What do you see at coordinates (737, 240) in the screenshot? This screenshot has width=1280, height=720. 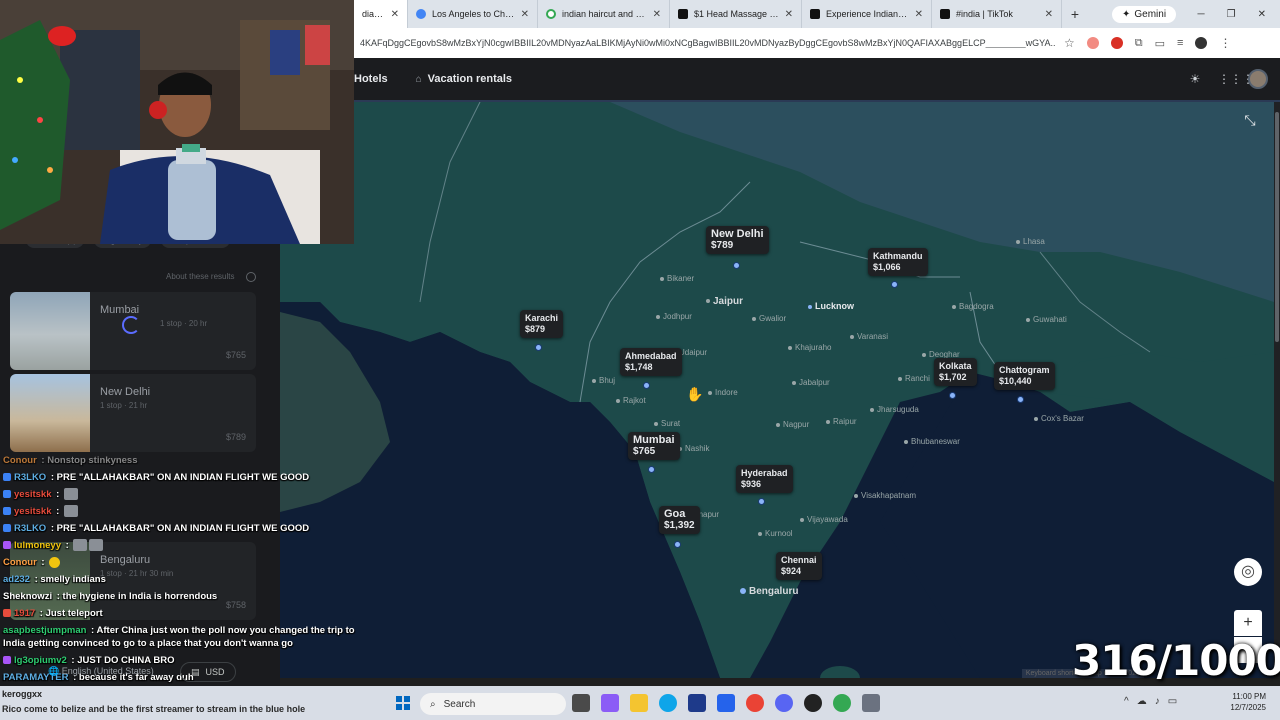 I see `price-pin-new-delhi: New Delhi $789` at bounding box center [737, 240].